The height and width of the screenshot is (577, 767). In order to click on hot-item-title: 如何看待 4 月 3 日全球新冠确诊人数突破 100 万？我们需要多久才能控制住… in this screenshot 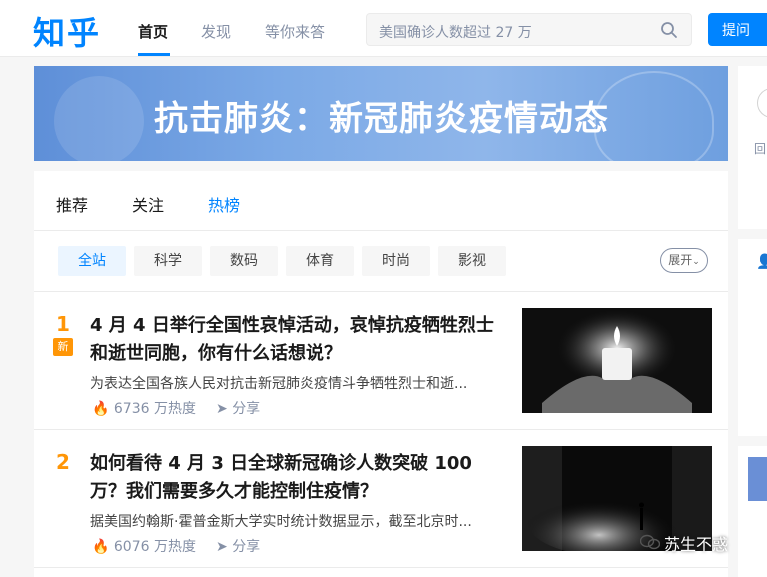, I will do `click(295, 478)`.